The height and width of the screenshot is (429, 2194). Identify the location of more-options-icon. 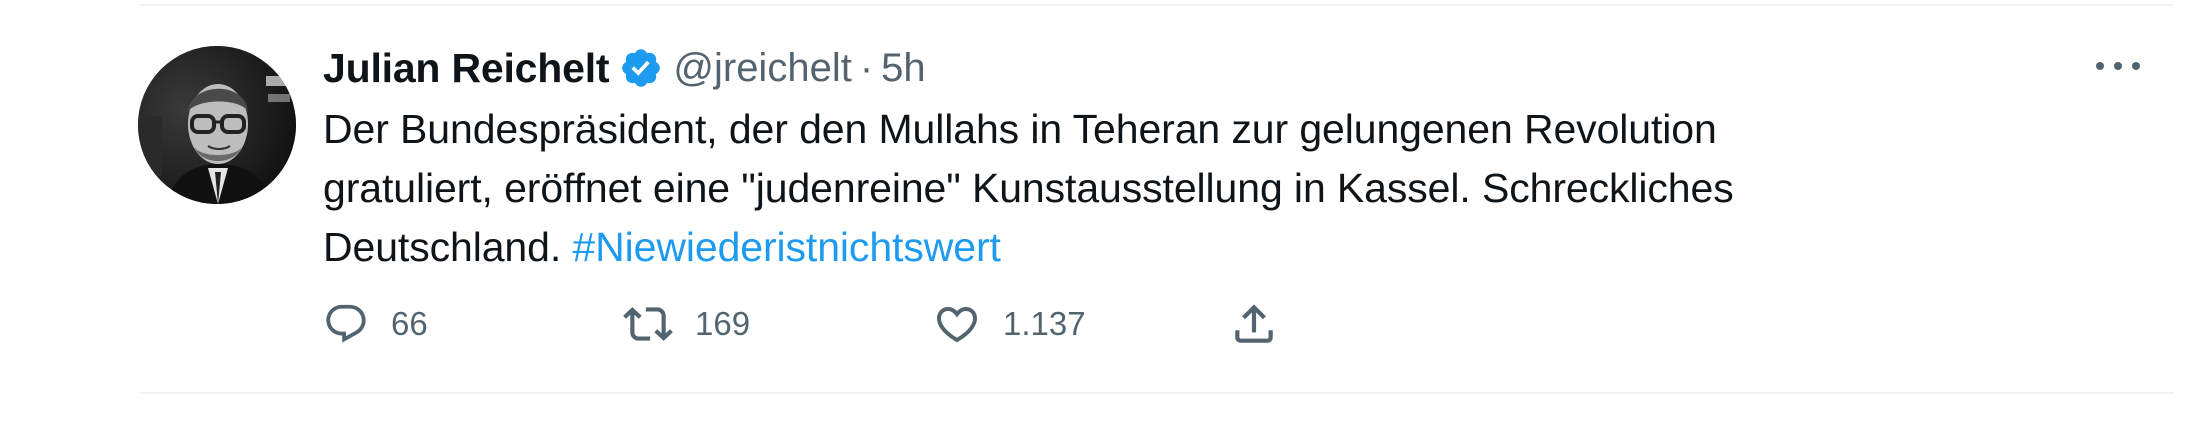
(2118, 66).